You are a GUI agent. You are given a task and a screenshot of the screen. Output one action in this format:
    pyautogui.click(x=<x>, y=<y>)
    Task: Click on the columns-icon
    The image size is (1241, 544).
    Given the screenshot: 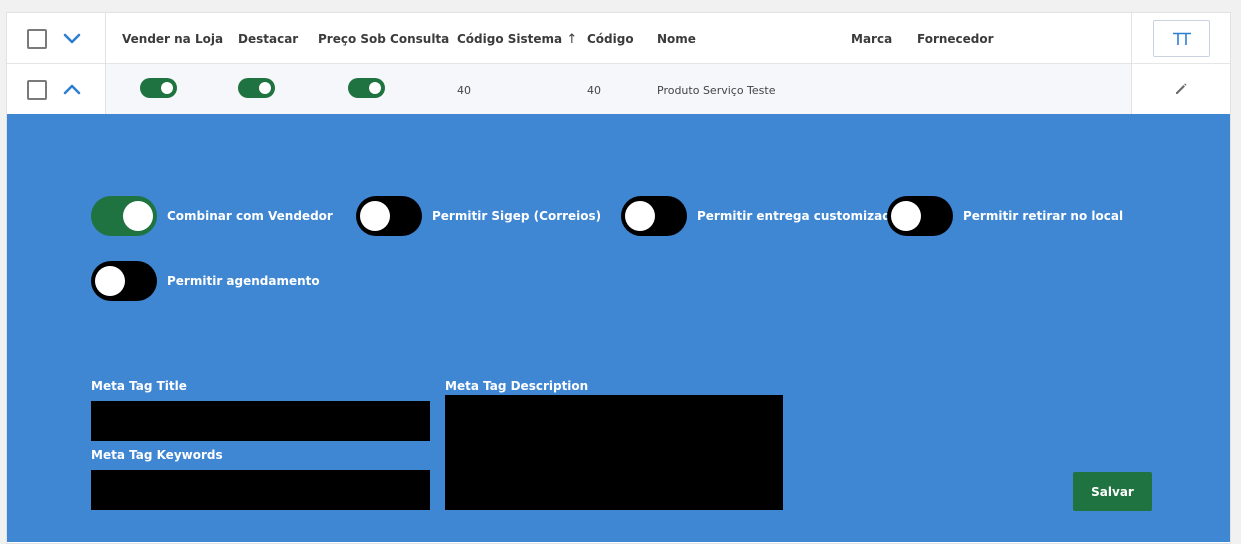 What is the action you would take?
    pyautogui.click(x=1182, y=38)
    